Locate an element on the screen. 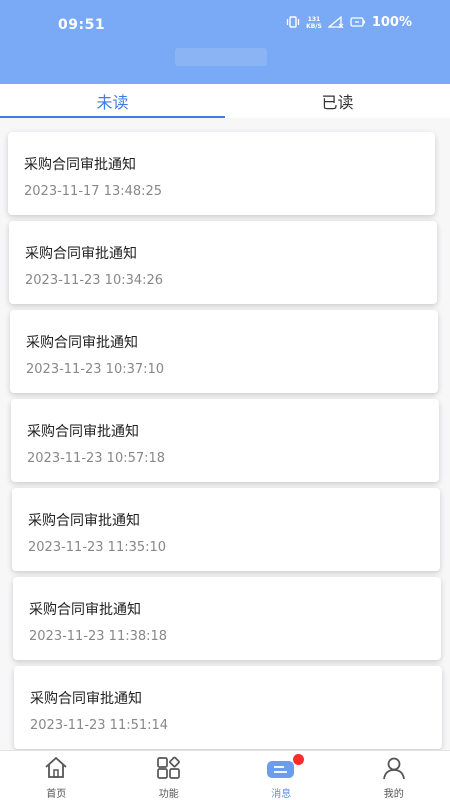 The width and height of the screenshot is (450, 800). nav-home: 首页 is located at coordinates (56, 775).